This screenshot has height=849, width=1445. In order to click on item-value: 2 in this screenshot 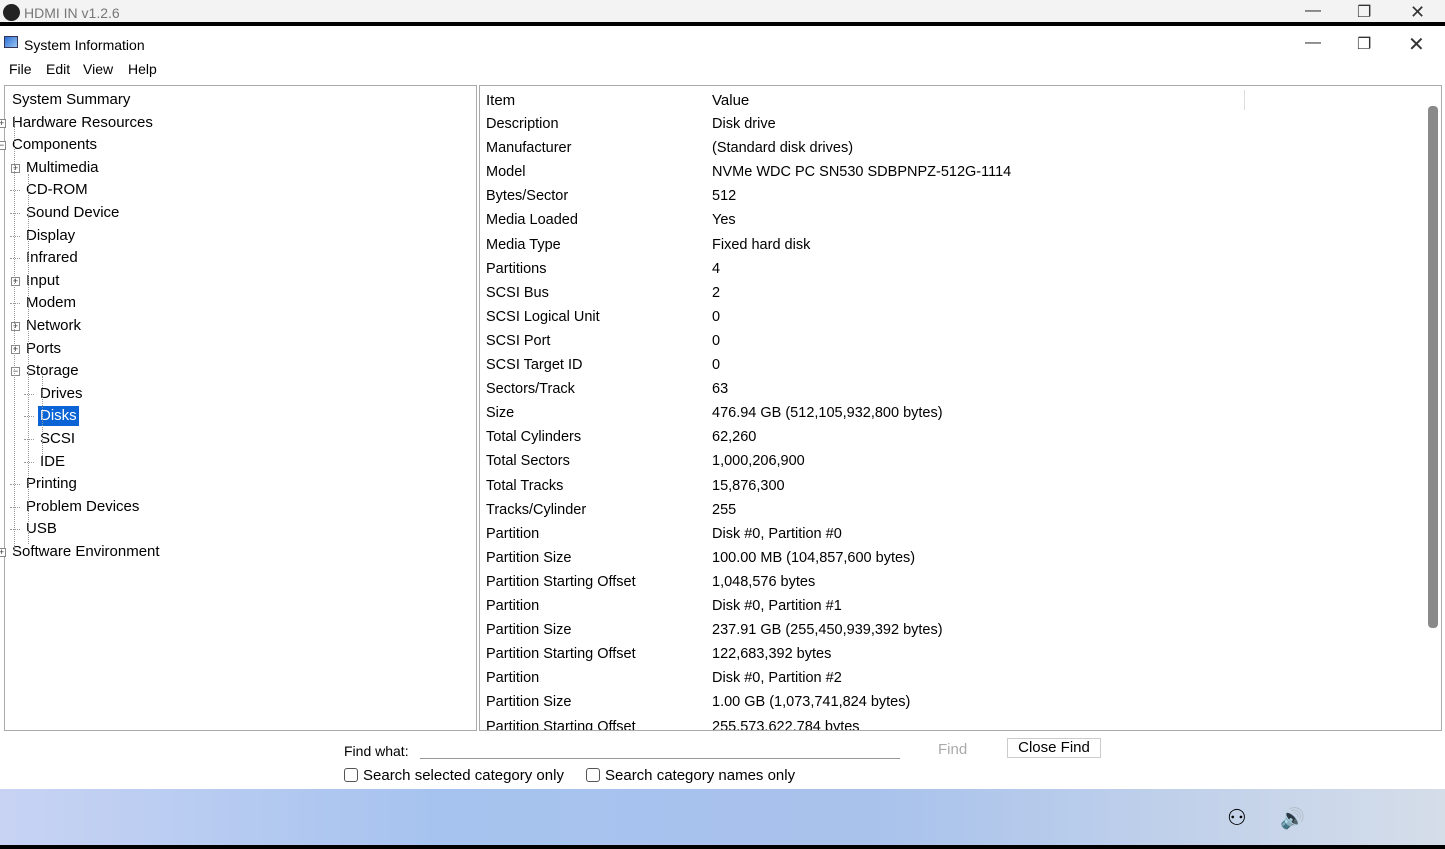, I will do `click(716, 292)`.